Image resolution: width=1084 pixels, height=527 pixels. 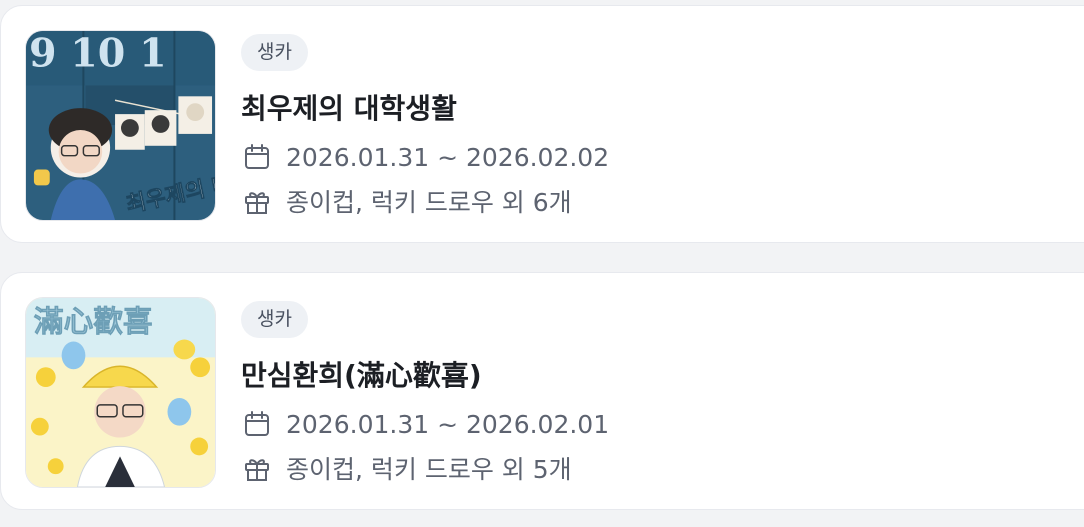 I want to click on poster-text-top: 9 10 1, so click(x=98, y=54).